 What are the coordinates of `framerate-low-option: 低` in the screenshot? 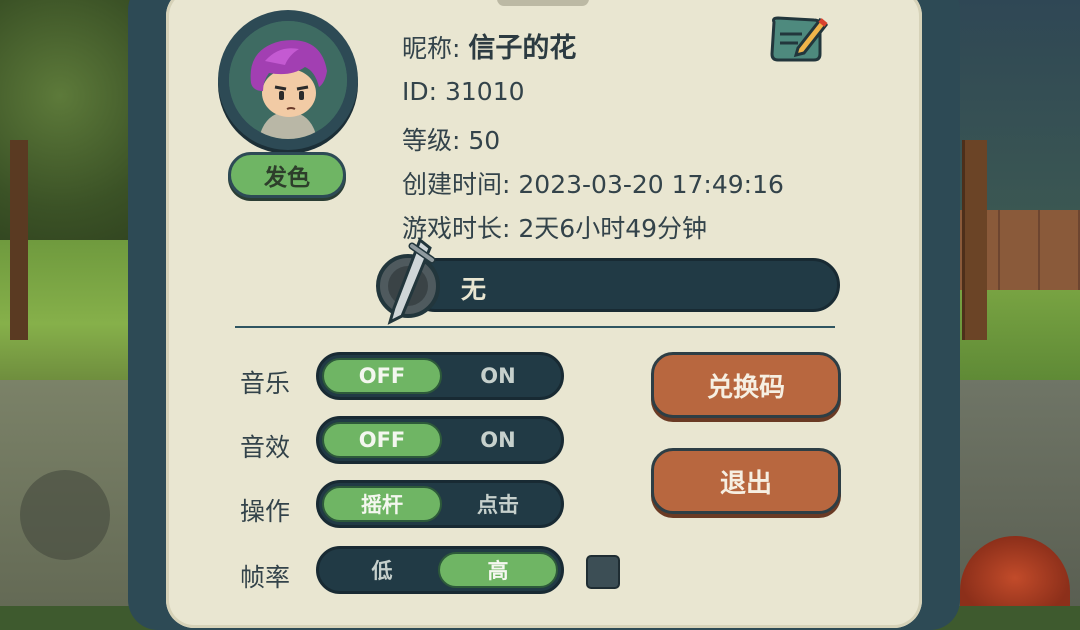 It's located at (382, 570).